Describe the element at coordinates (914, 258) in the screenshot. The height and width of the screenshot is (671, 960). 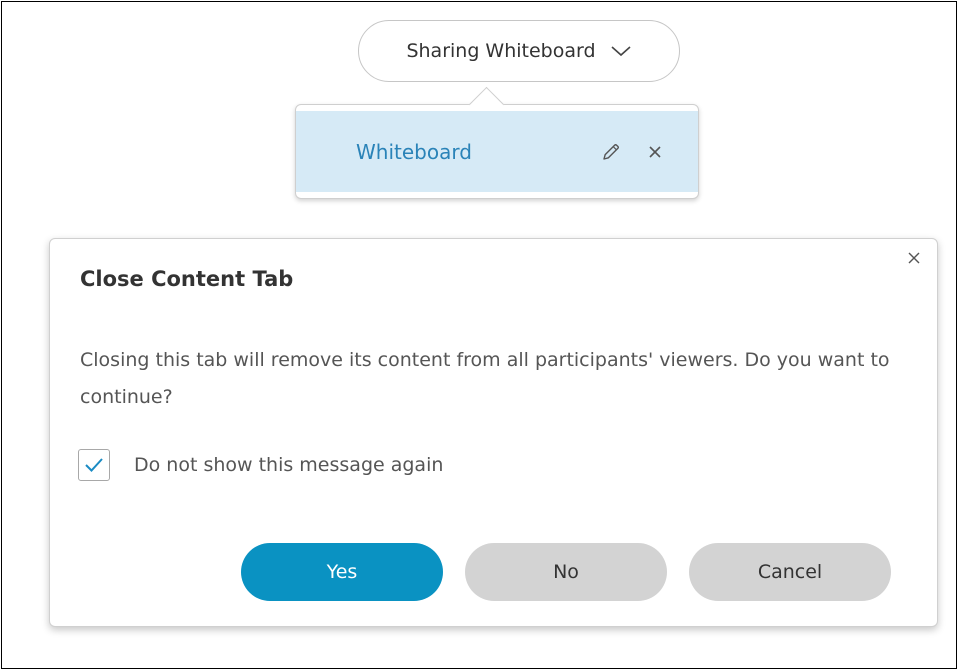
I see `dialog-close-icon` at that location.